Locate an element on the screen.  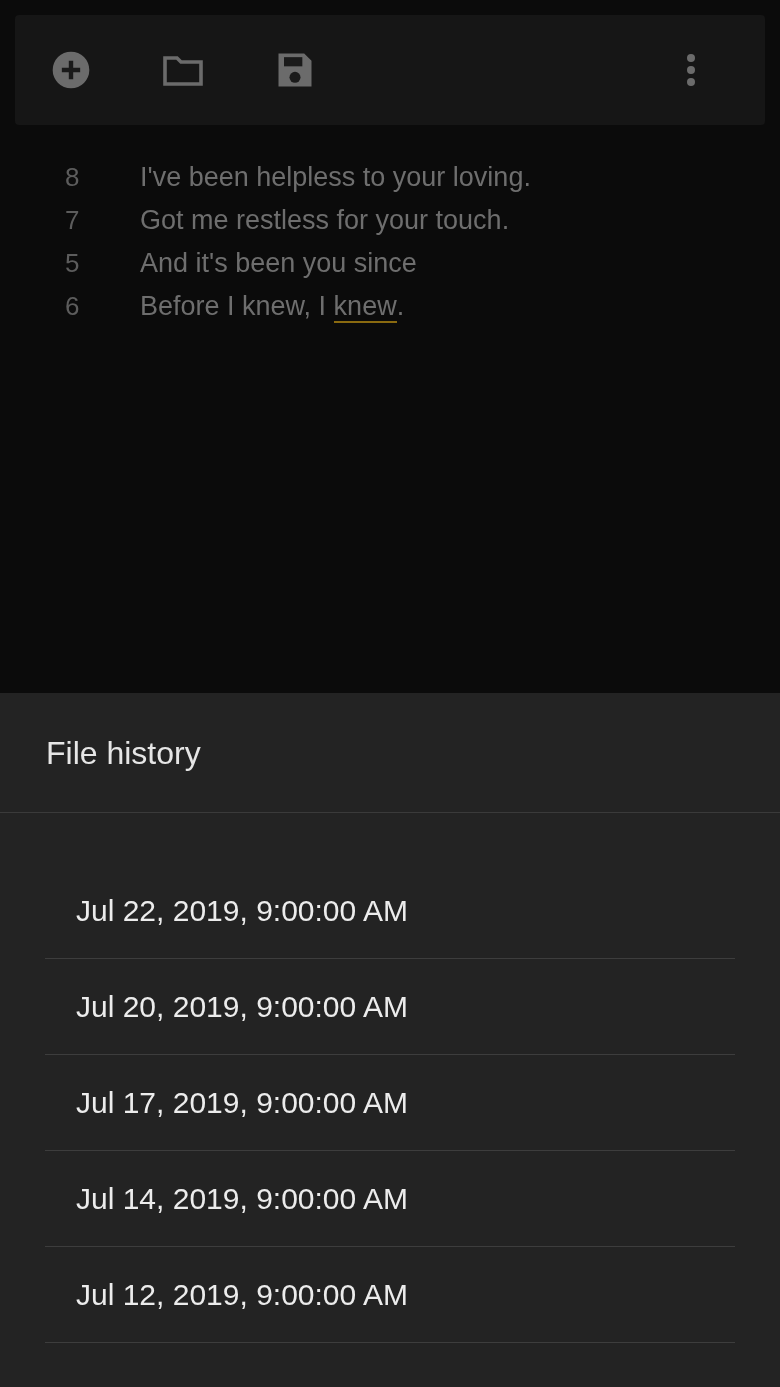
history-item: Jul 22, 2019, 9:00:00 AM is located at coordinates (390, 911).